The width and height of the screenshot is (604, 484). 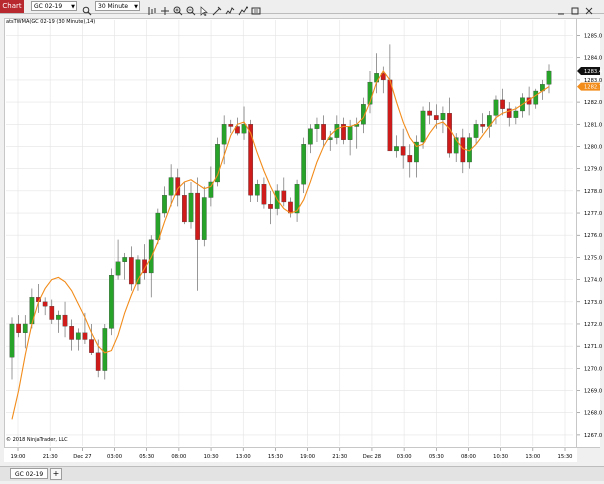 What do you see at coordinates (593, 37) in the screenshot?
I see `y-tick-label: 1285.0` at bounding box center [593, 37].